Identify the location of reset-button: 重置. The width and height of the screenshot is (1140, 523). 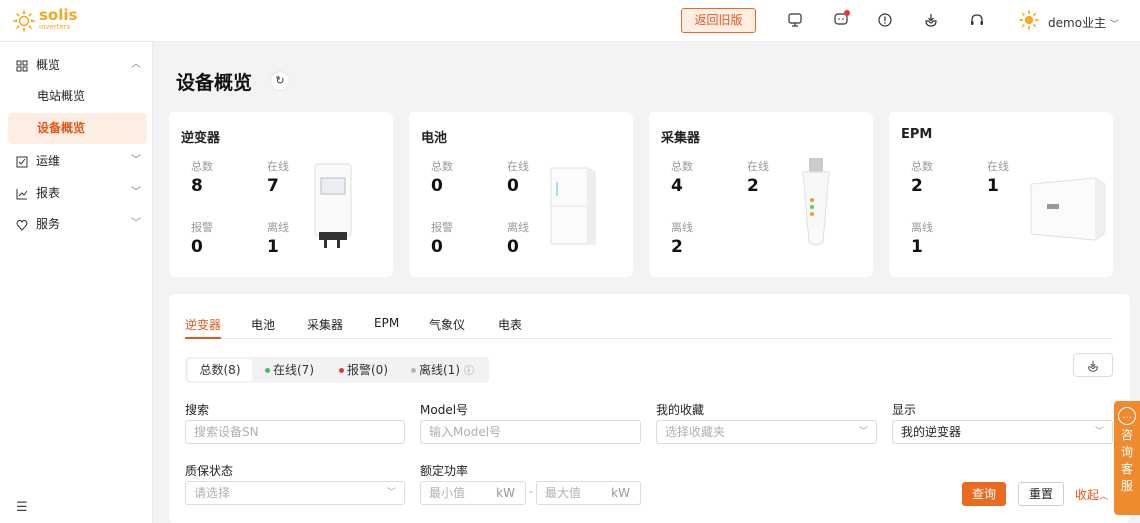
(1041, 494).